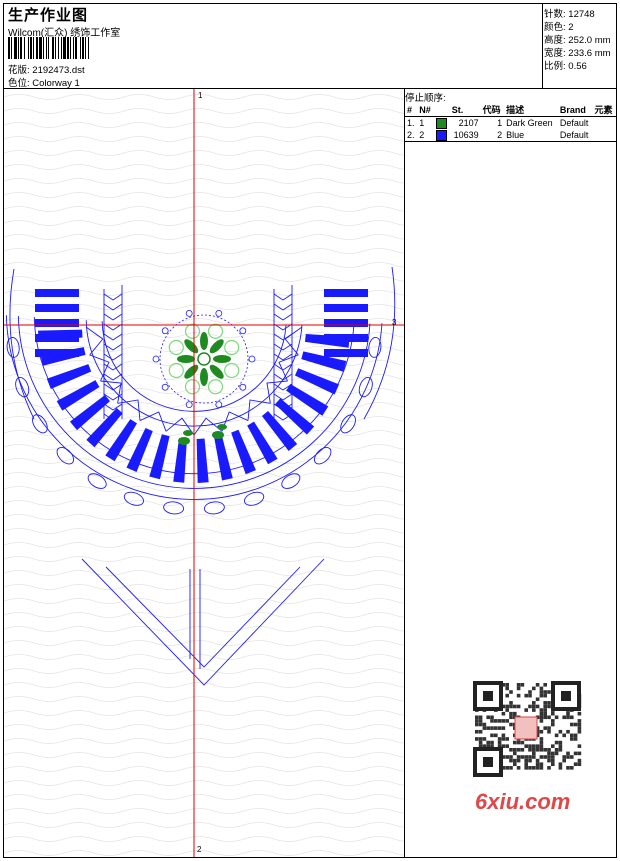 This screenshot has height=861, width=620. Describe the element at coordinates (565, 66) in the screenshot. I see `spec-scale: 比例: 0.56` at that location.